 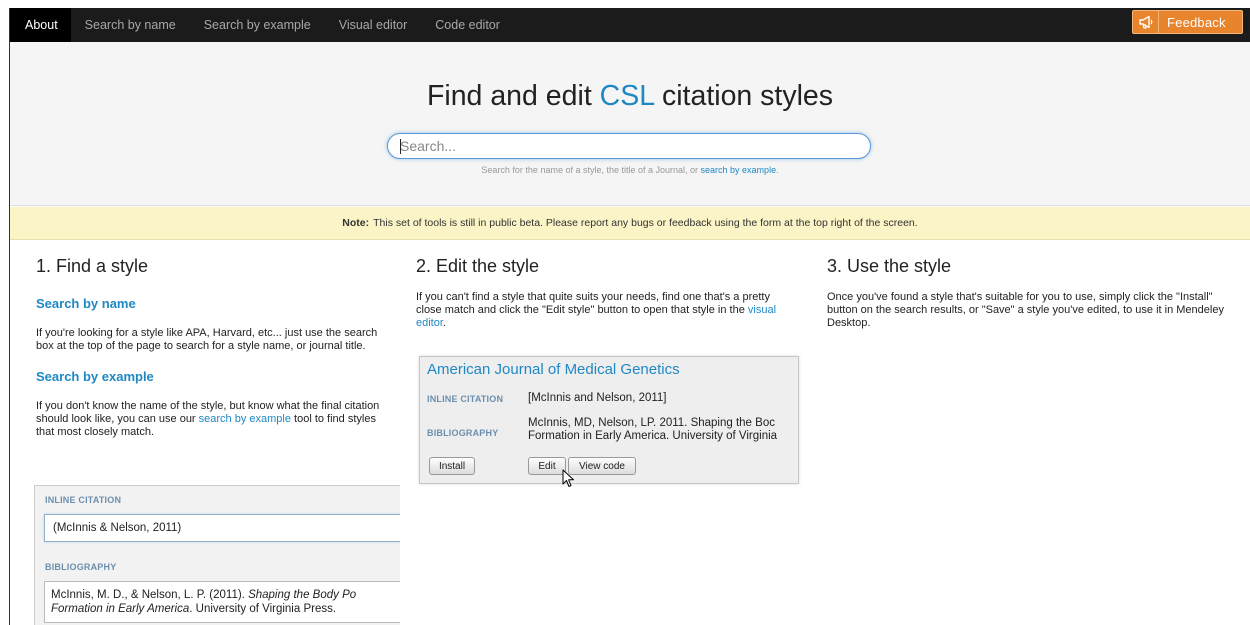 What do you see at coordinates (213, 303) in the screenshot?
I see `search-by-name-heading: Search by name` at bounding box center [213, 303].